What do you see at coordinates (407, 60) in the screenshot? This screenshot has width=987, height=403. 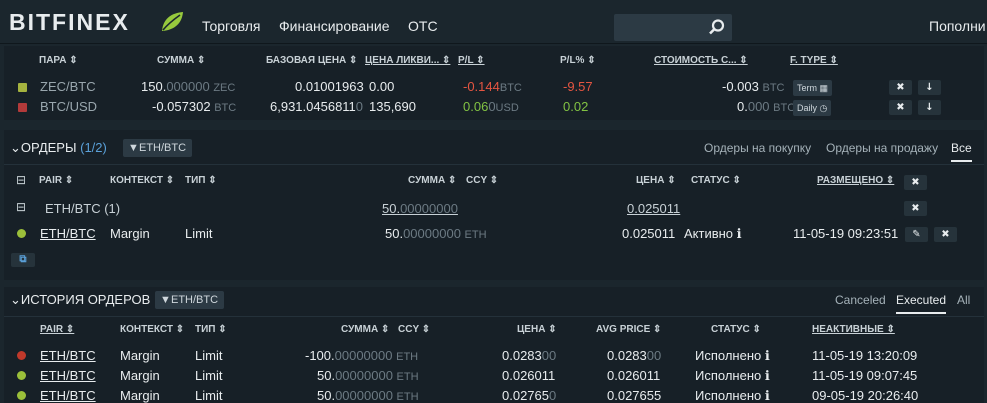 I see `col-liq-price: ЦЕНА ЛИКВИ... ⇕` at bounding box center [407, 60].